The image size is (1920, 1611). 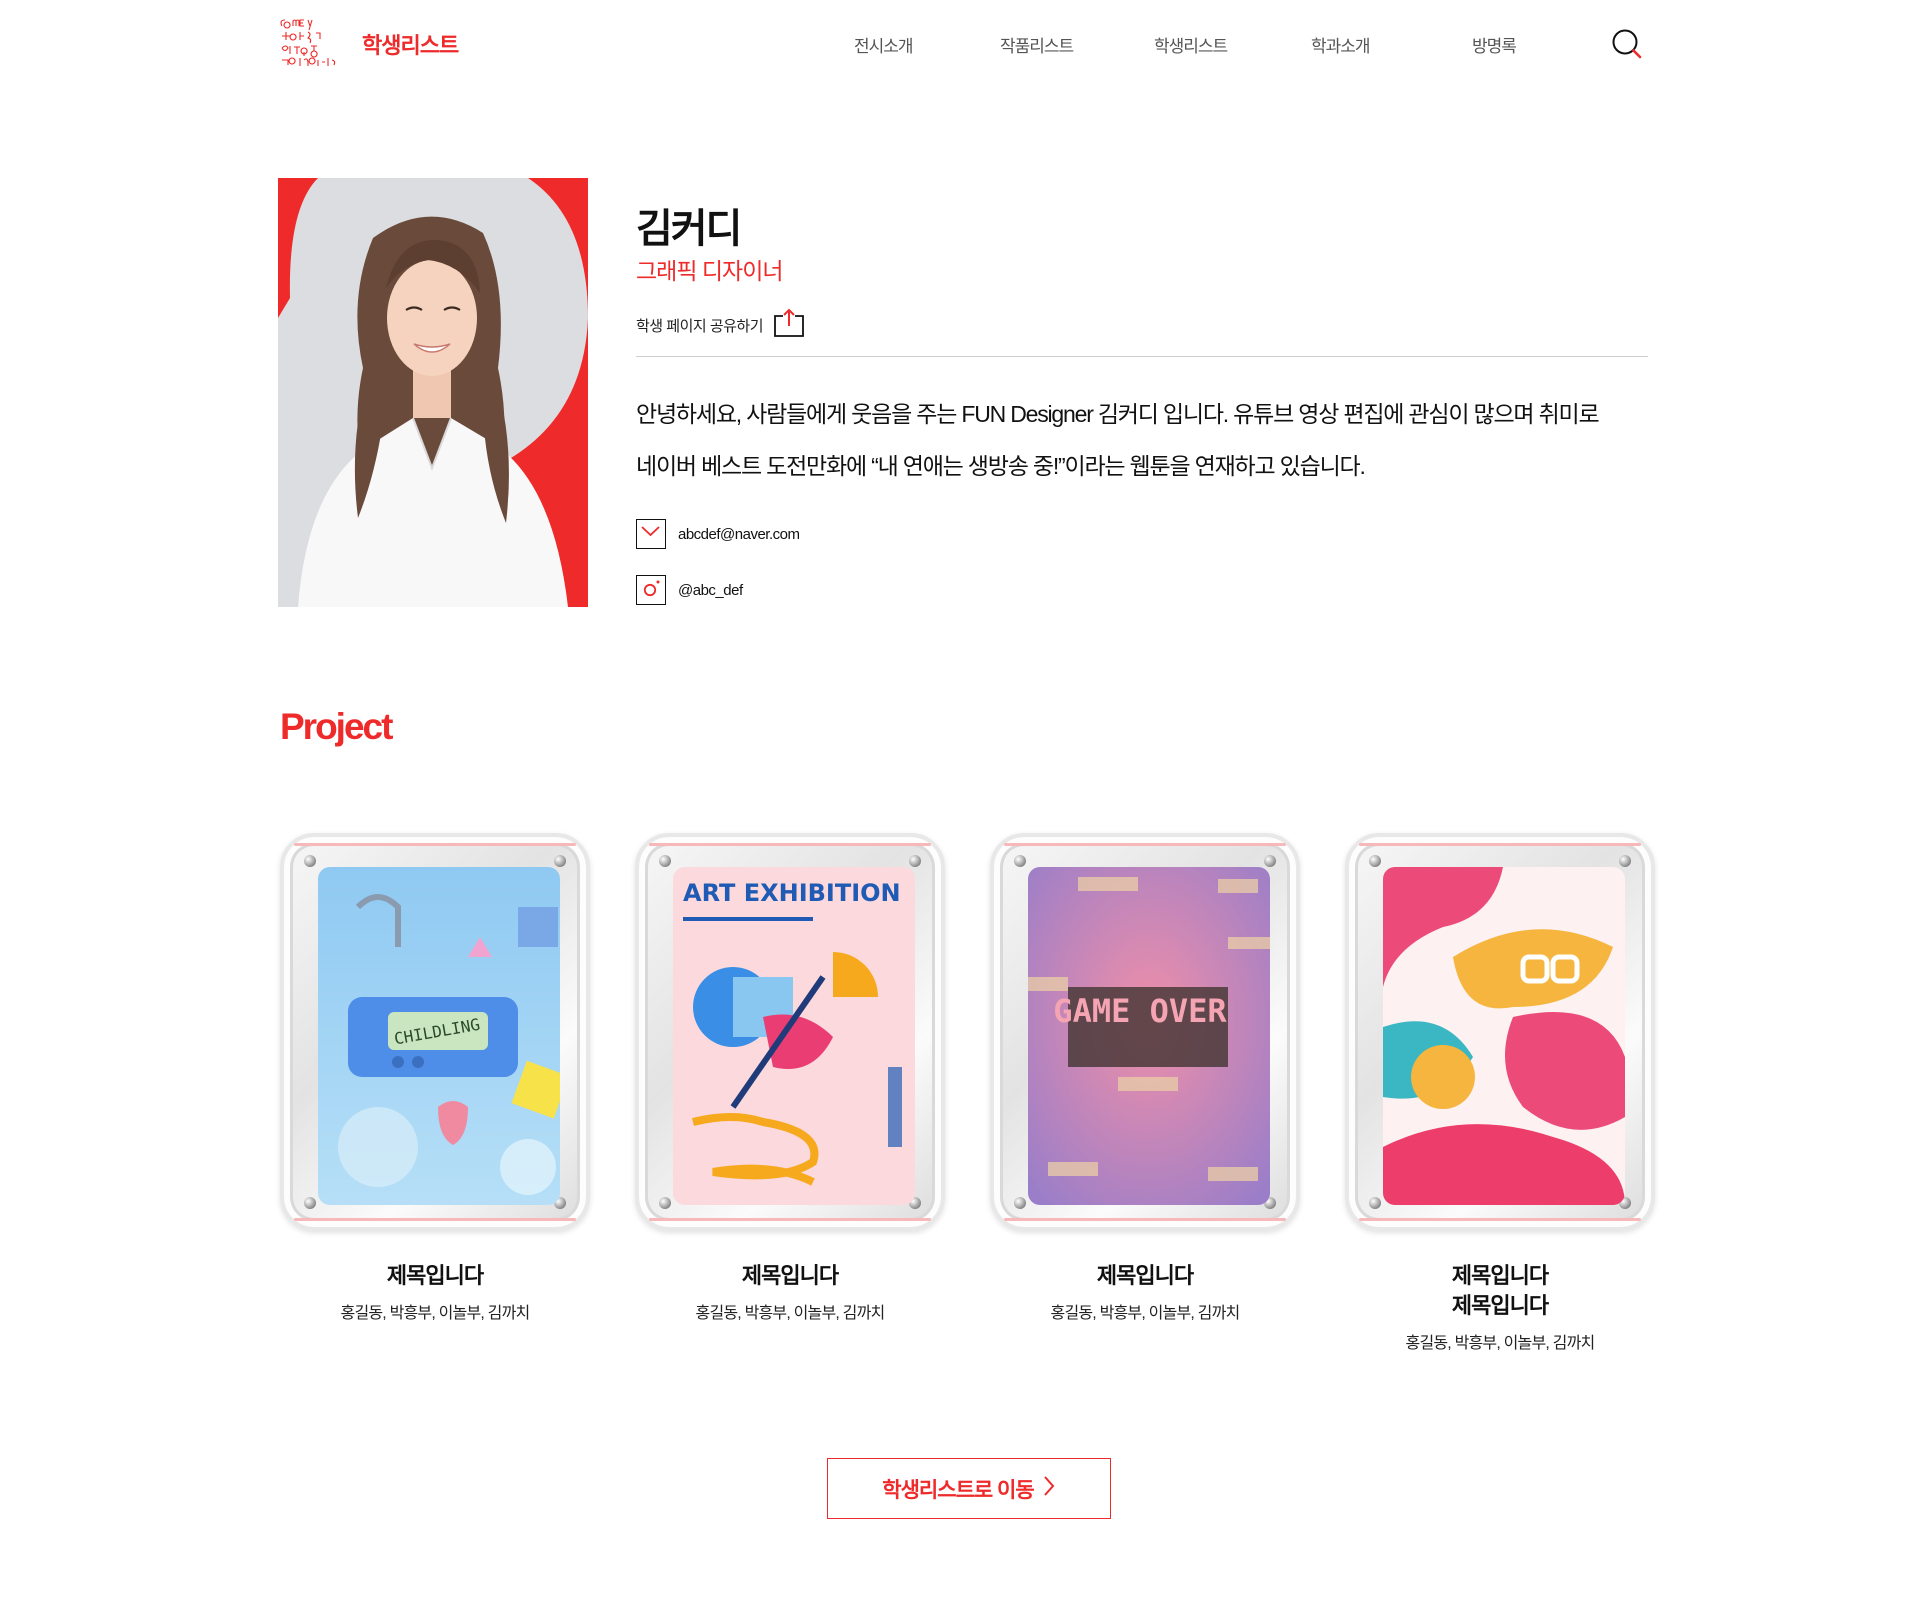 I want to click on project-frame: ART EXHIBITION, so click(x=790, y=1032).